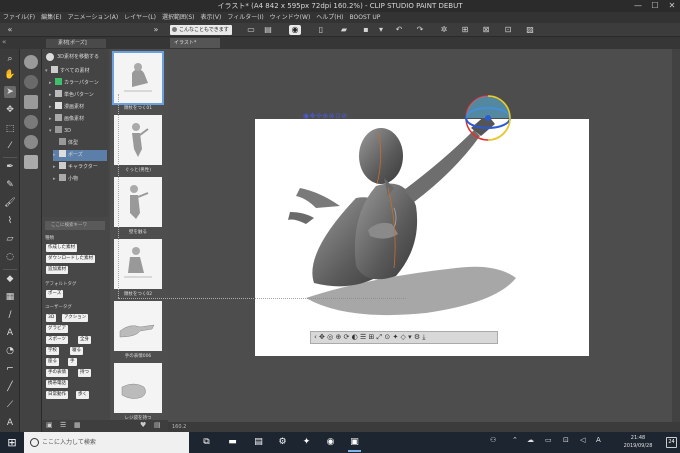 This screenshot has height=453, width=680. What do you see at coordinates (76, 43) in the screenshot?
I see `tab-material-pose: 素材[ポーズ]` at bounding box center [76, 43].